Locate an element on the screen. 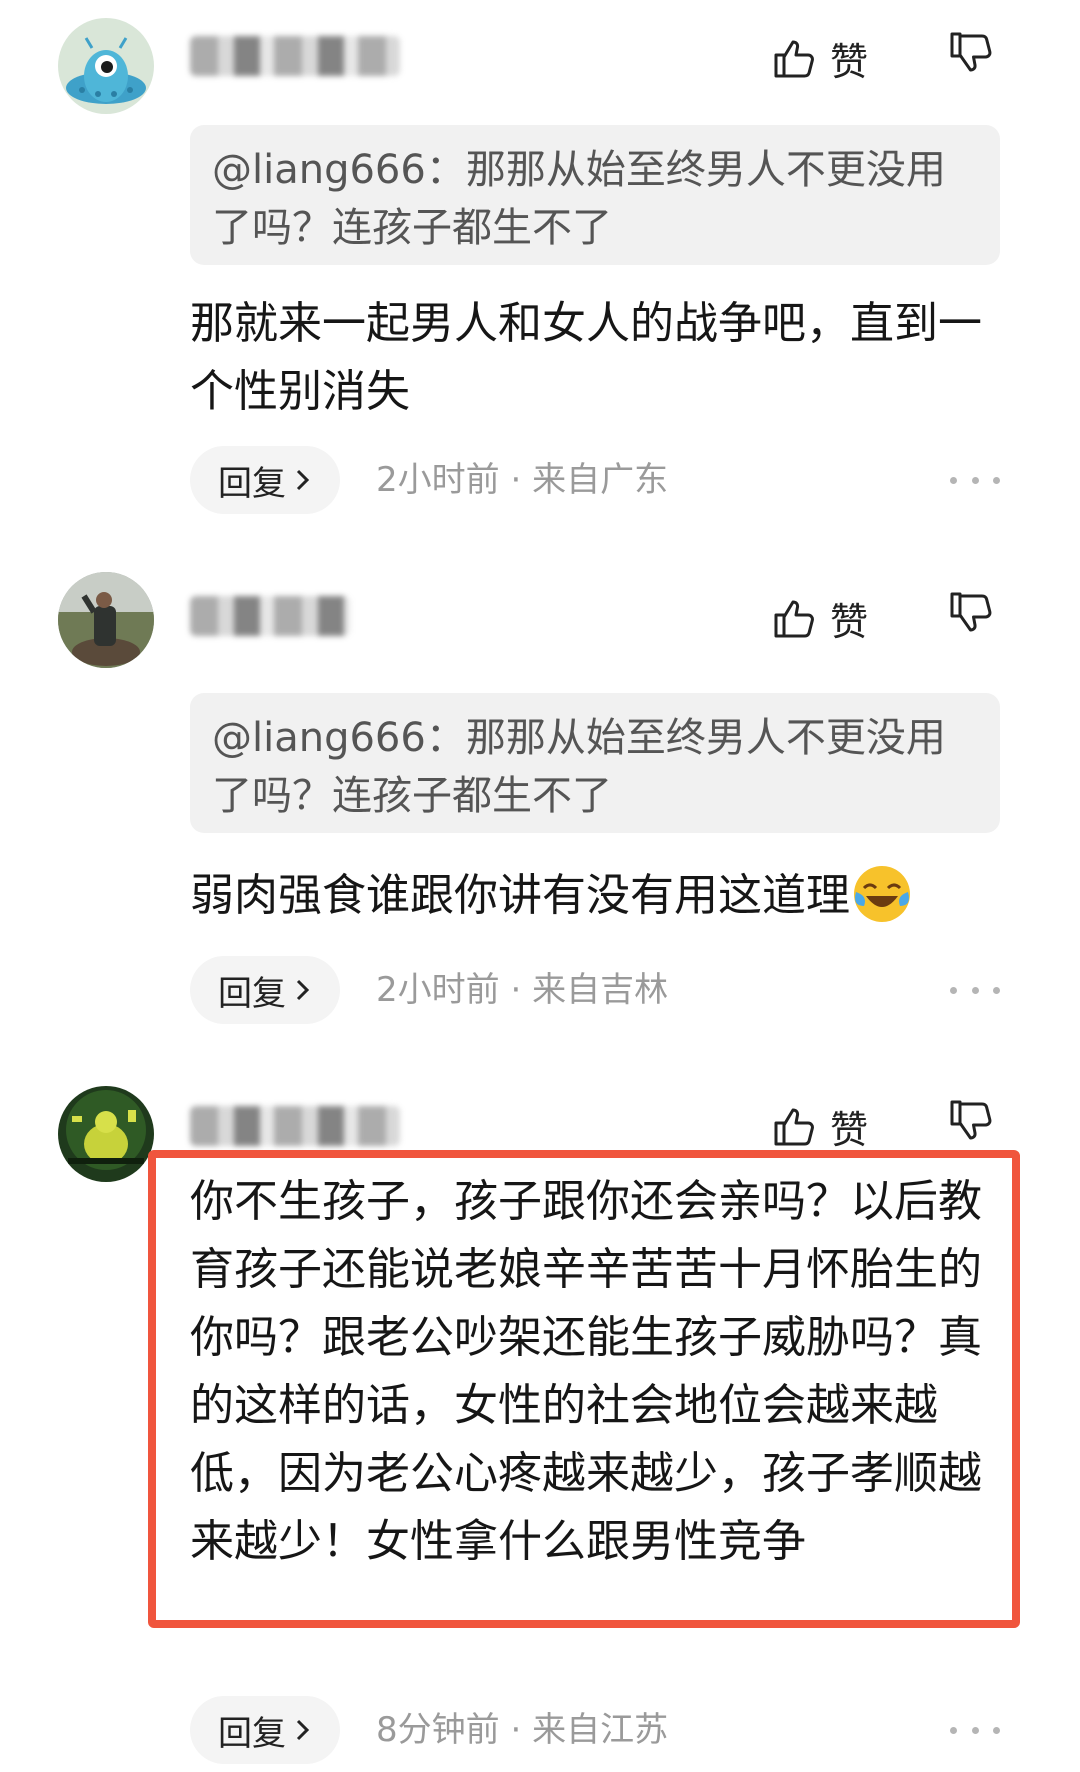 The image size is (1080, 1772). crying-laughing-emoji is located at coordinates (882, 894).